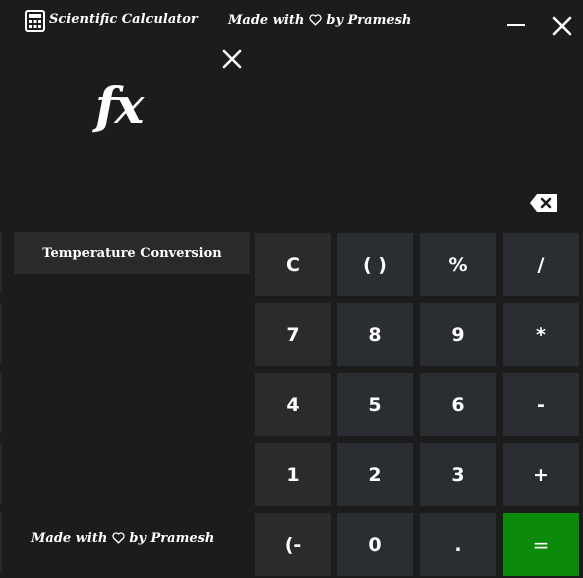  I want to click on footer-credit: Made with by Pramesh, so click(122, 538).